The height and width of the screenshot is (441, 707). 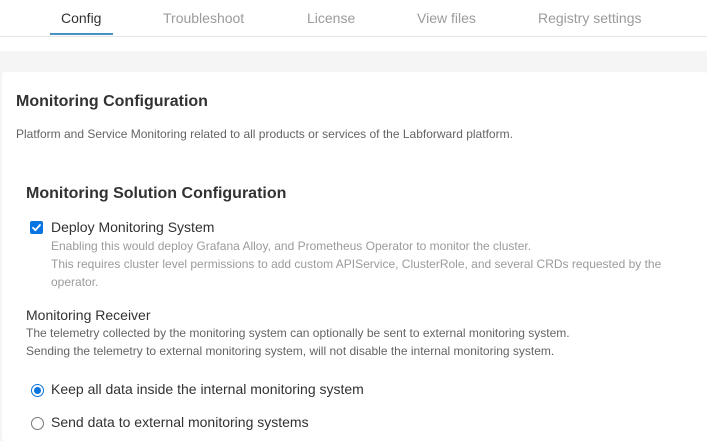 I want to click on previous-section-card, so click(x=353, y=43).